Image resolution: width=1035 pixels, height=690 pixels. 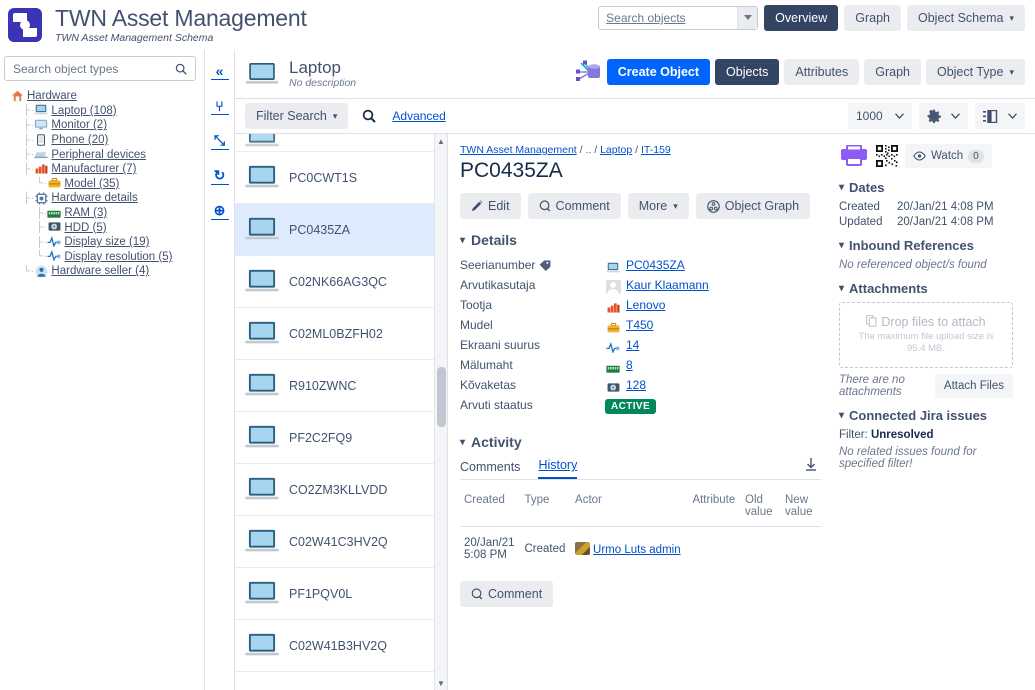 I want to click on no-attachments-text: There are no attachments, so click(x=872, y=386).